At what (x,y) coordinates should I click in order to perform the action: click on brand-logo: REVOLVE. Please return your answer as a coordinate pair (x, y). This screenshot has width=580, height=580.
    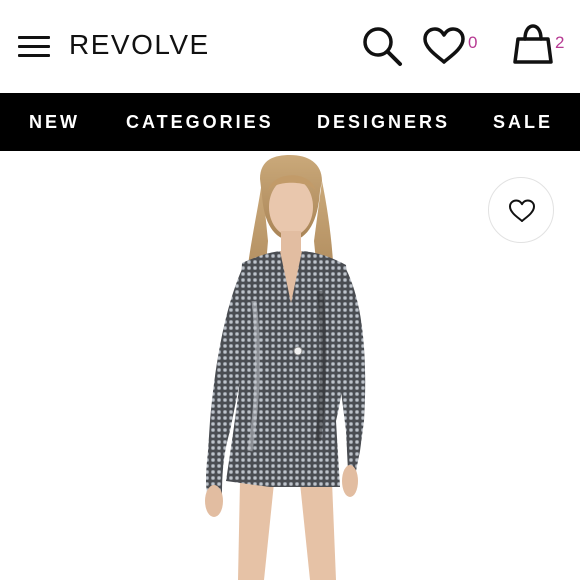
    Looking at the image, I should click on (139, 45).